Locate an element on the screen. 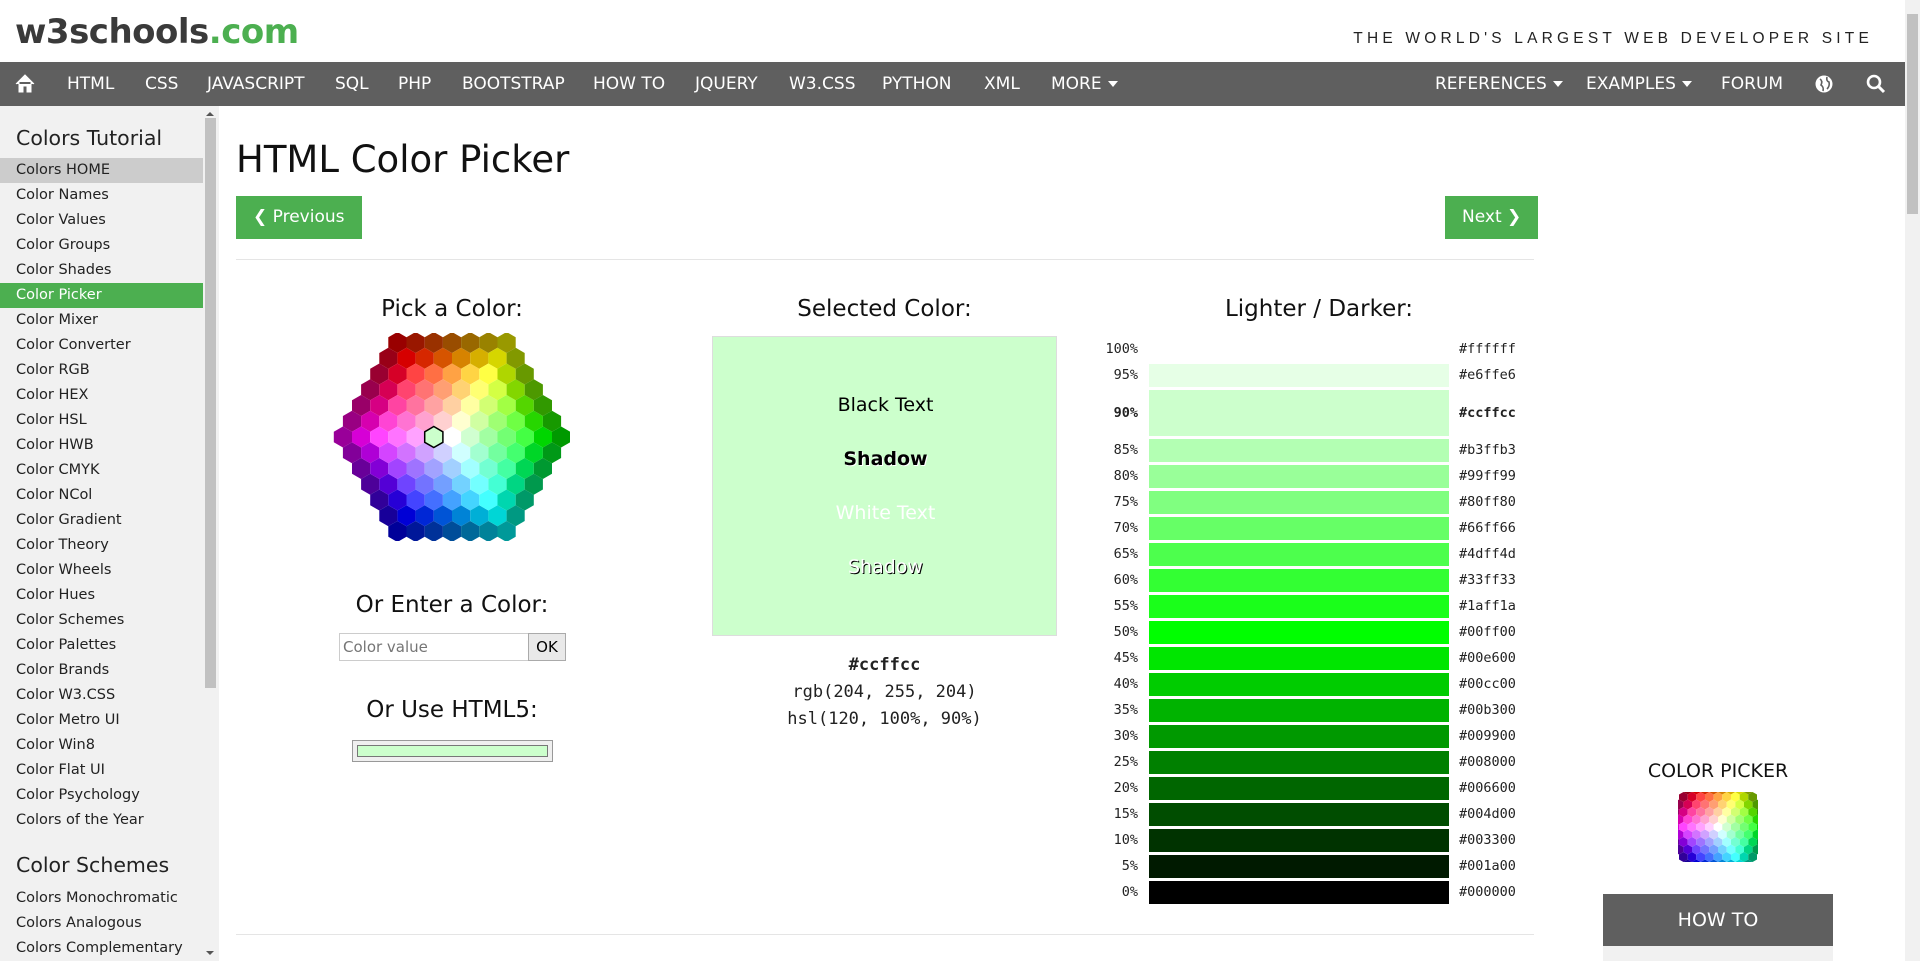 Image resolution: width=1920 pixels, height=961 pixels. nav-references-label: REFERENCES is located at coordinates (1491, 84).